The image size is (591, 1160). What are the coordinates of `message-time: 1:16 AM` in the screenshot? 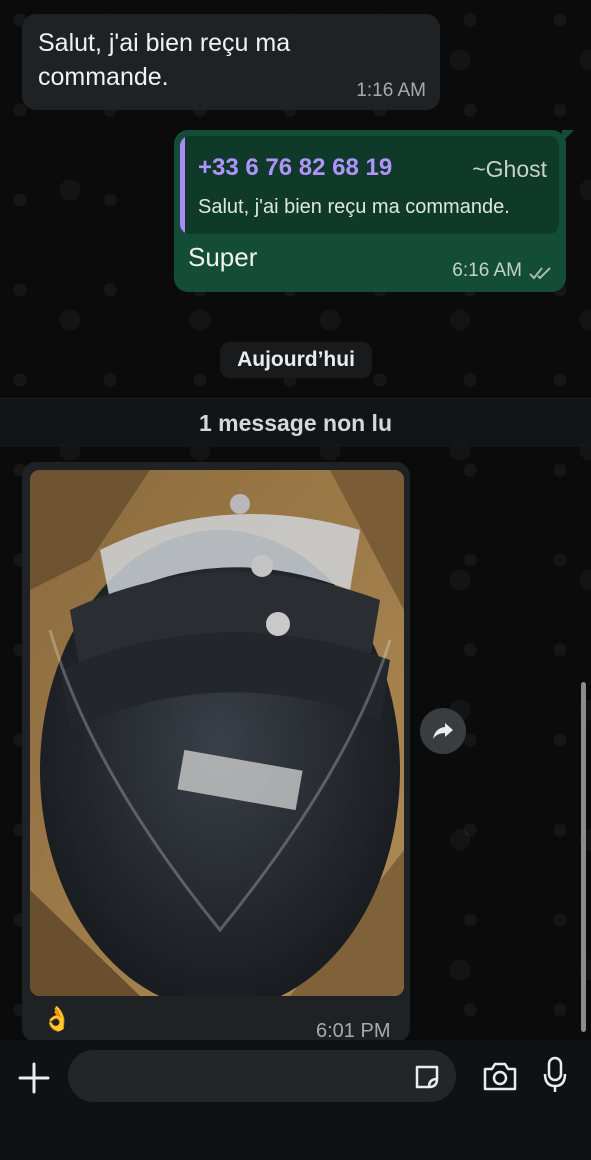 It's located at (391, 90).